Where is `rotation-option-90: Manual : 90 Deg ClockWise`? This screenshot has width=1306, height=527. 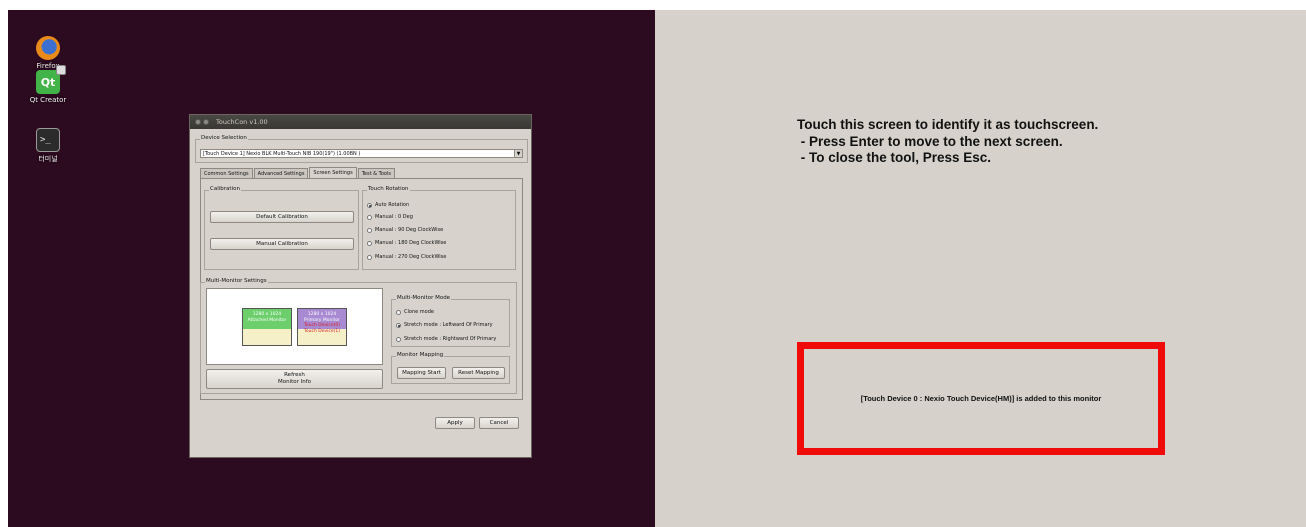
rotation-option-90: Manual : 90 Deg ClockWise is located at coordinates (405, 230).